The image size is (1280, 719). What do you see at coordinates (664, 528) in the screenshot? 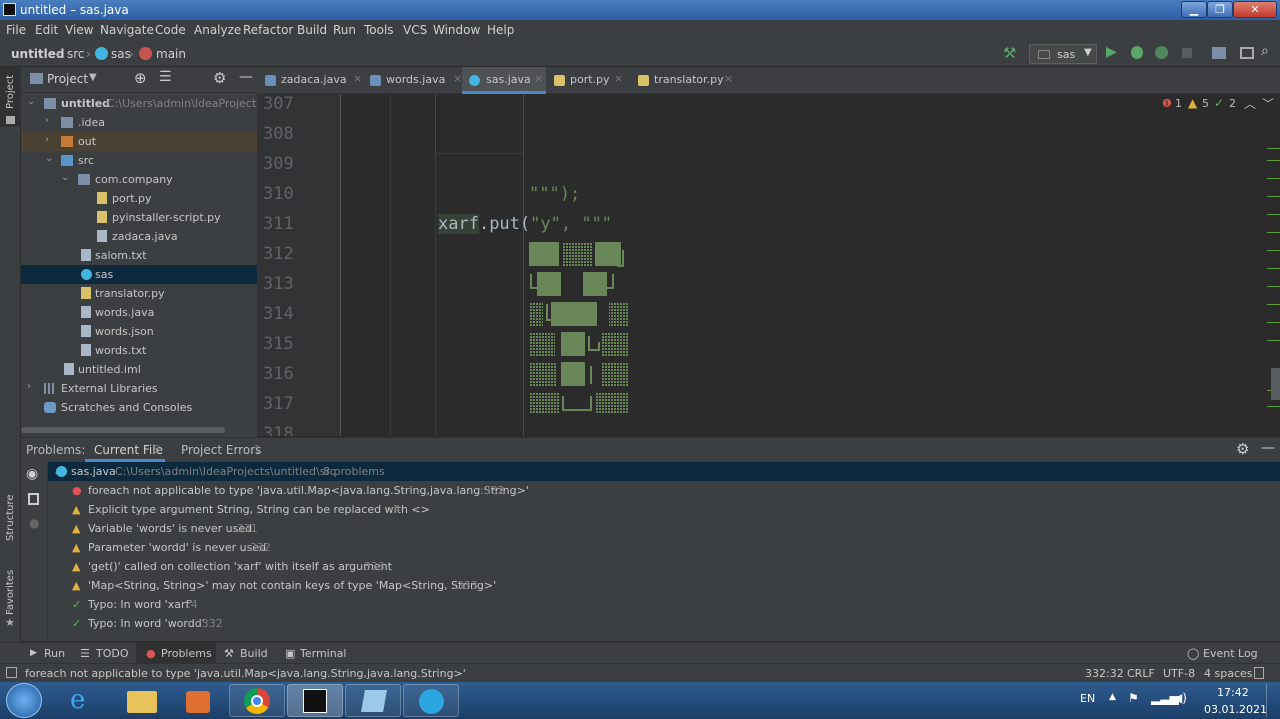
I see `problem-item: ▲ Variable 'words' is never used :331` at bounding box center [664, 528].